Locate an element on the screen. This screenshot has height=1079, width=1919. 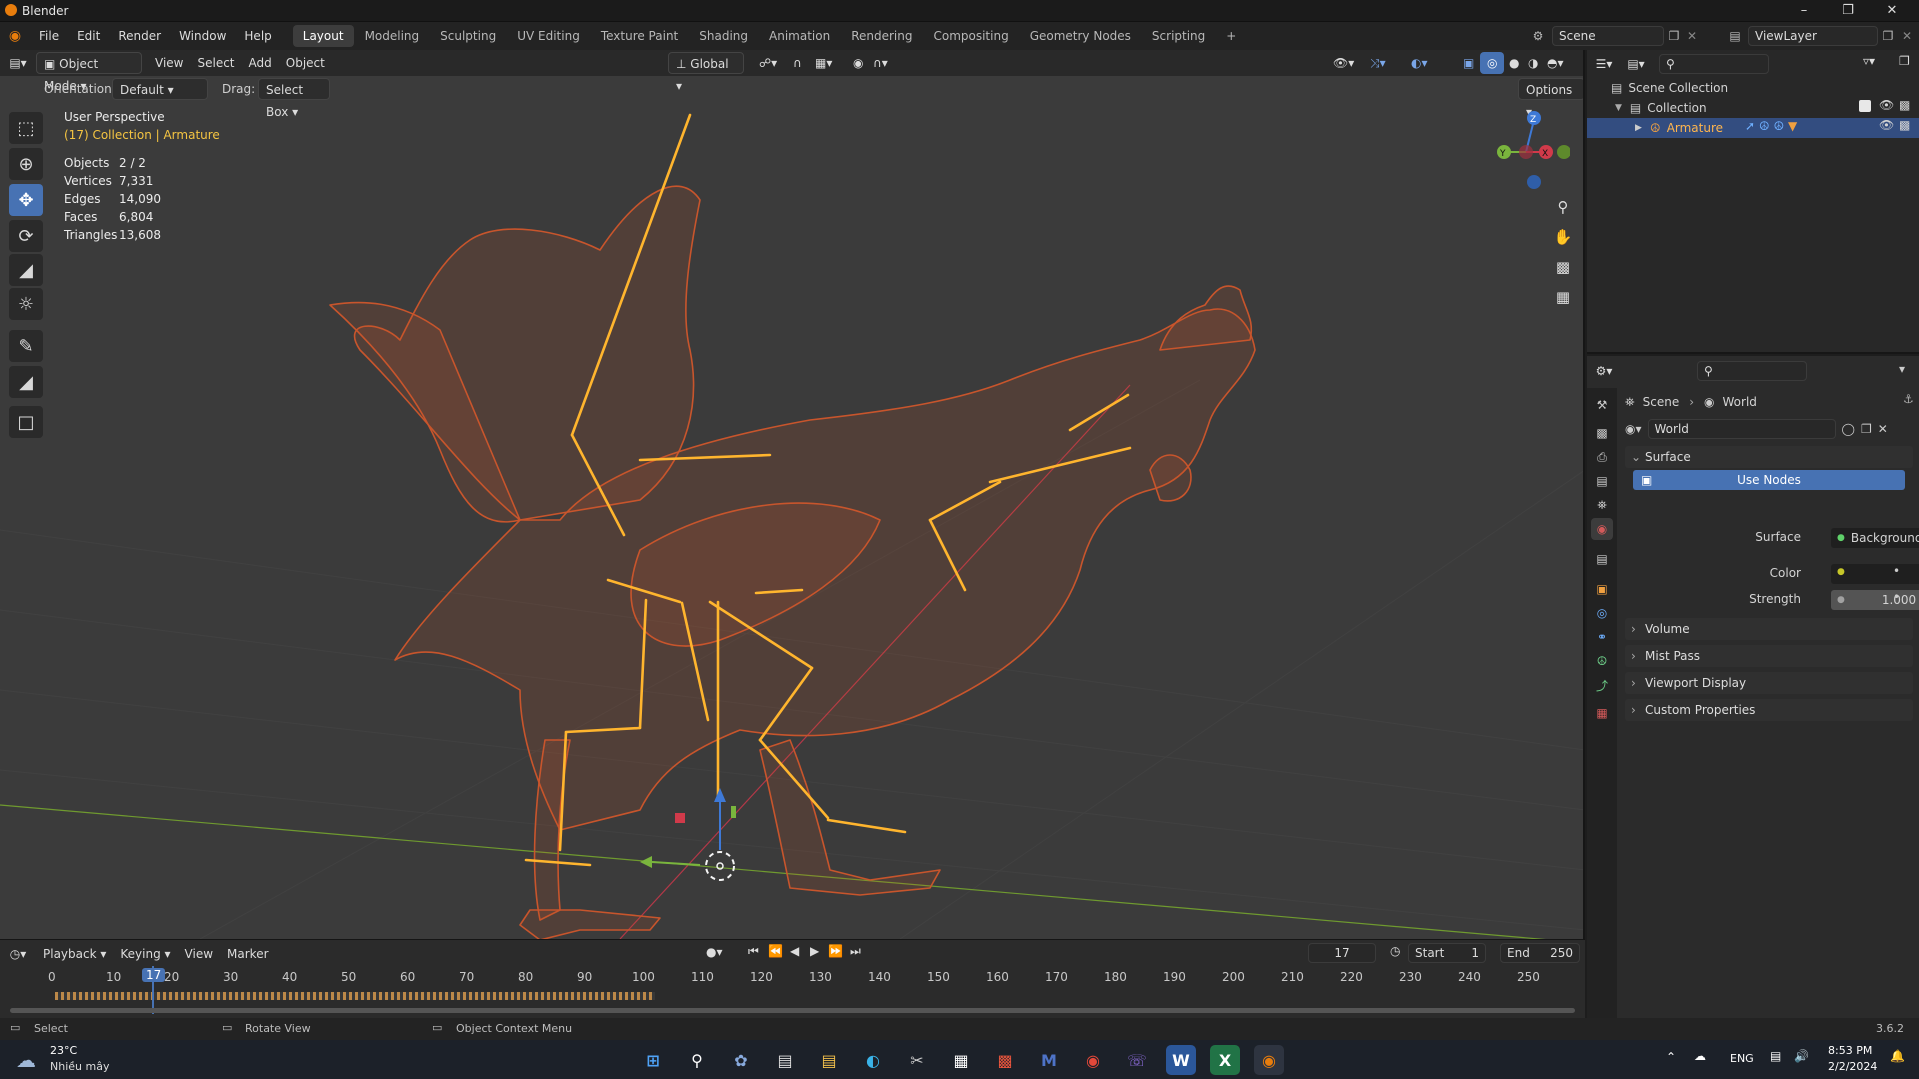
annotate-tool: ✎ is located at coordinates (26, 346).